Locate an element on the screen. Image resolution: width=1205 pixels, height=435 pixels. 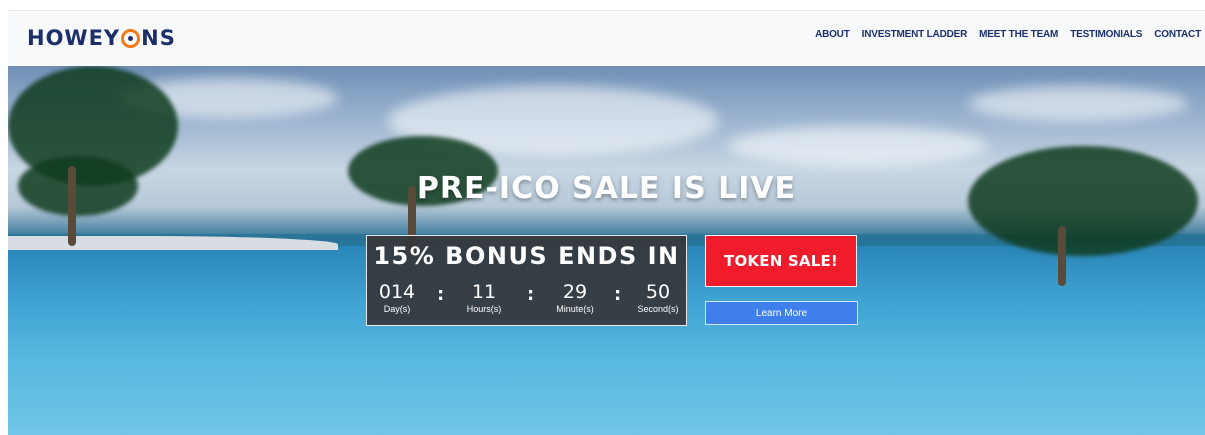
learn-more-button: Learn More is located at coordinates (781, 313).